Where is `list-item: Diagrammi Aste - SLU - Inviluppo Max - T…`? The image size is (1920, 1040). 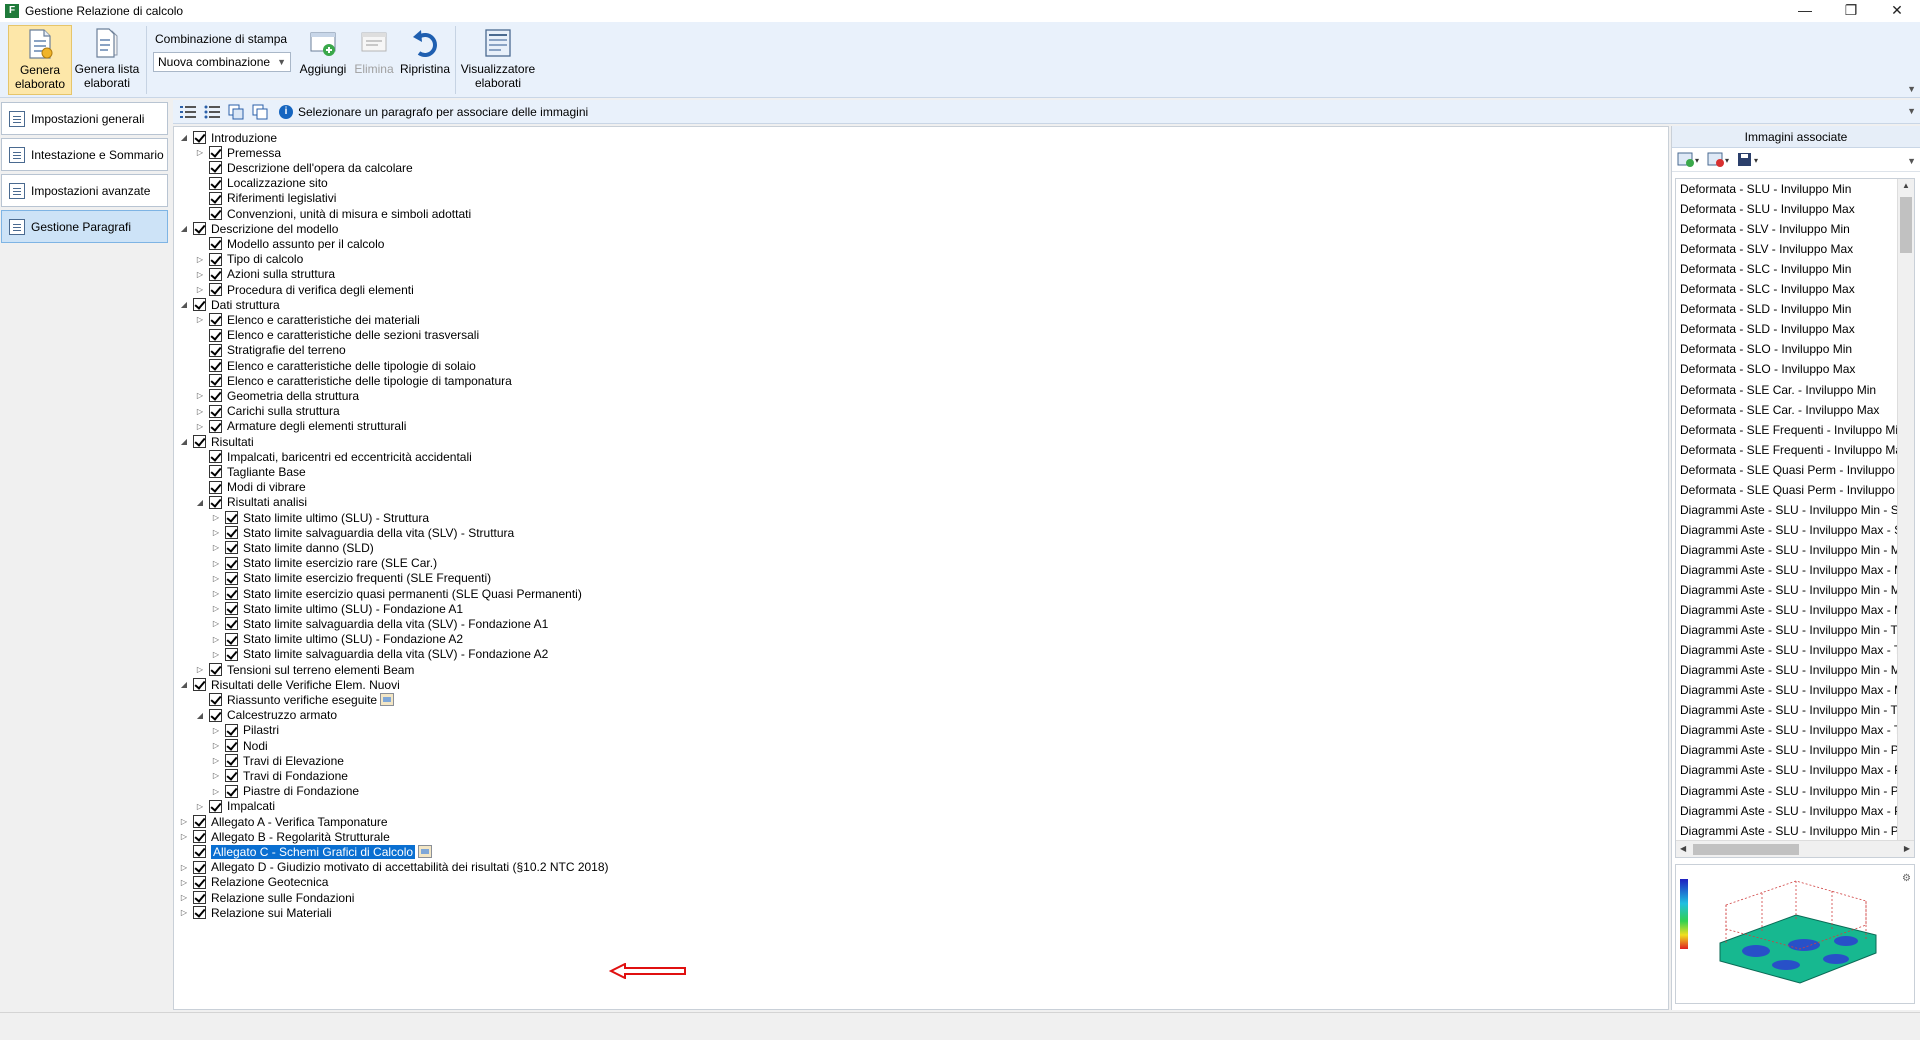 list-item: Diagrammi Aste - SLU - Inviluppo Max - T… is located at coordinates (1793, 730).